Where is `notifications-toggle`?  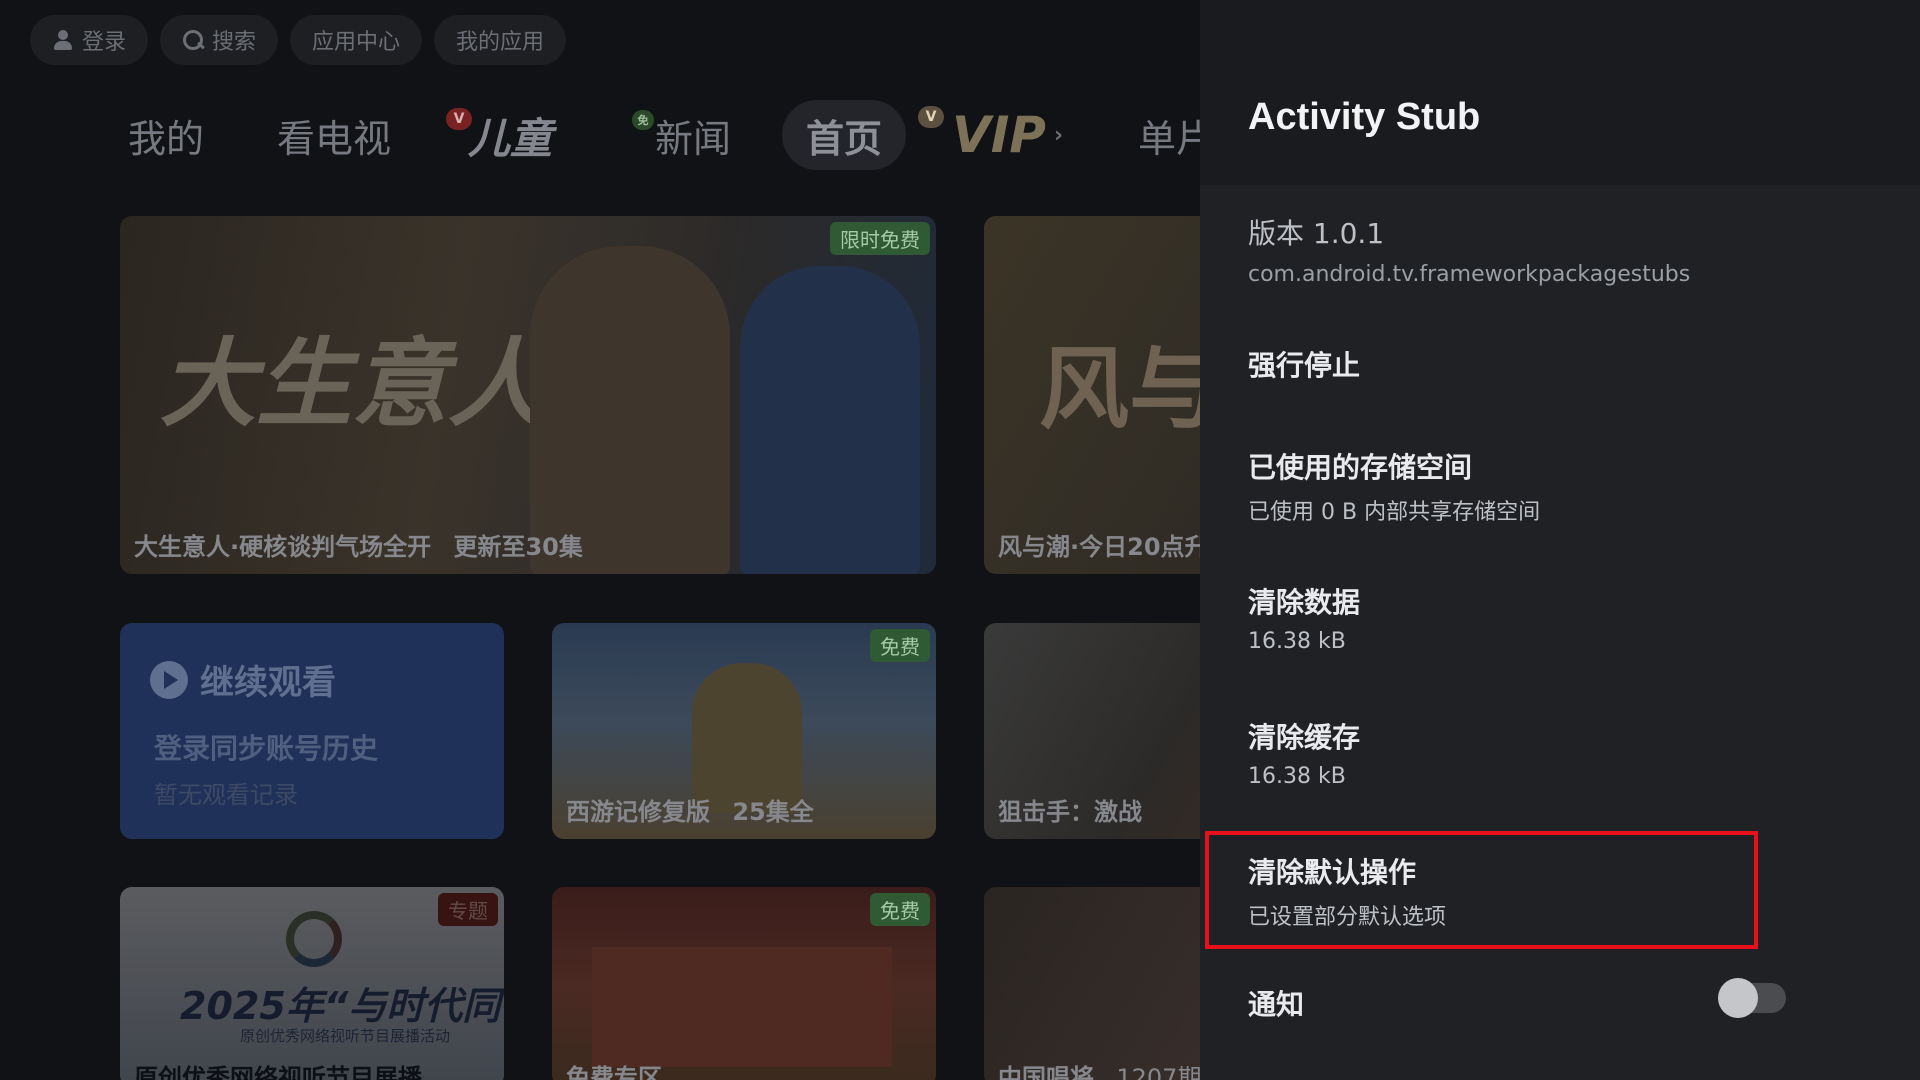
notifications-toggle is located at coordinates (1752, 998).